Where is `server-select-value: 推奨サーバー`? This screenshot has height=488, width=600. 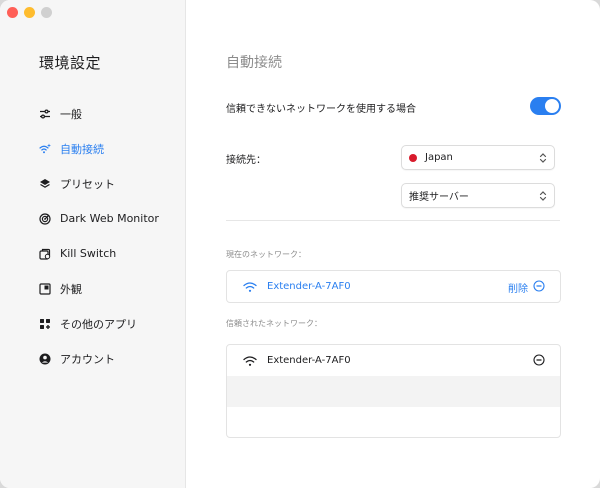 server-select-value: 推奨サーバー is located at coordinates (439, 197).